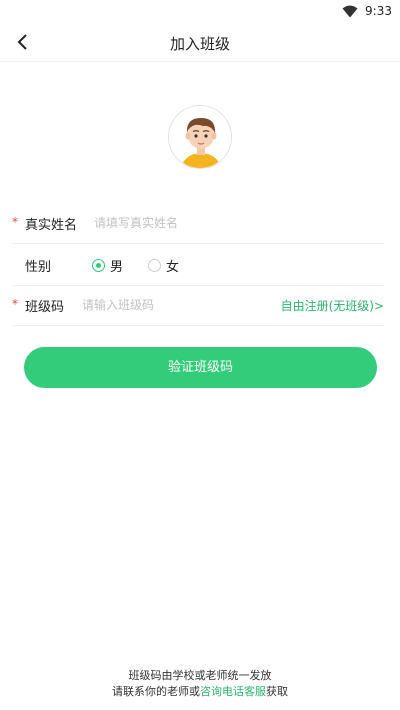 This screenshot has width=400, height=710. What do you see at coordinates (172, 305) in the screenshot?
I see `class-code-input` at bounding box center [172, 305].